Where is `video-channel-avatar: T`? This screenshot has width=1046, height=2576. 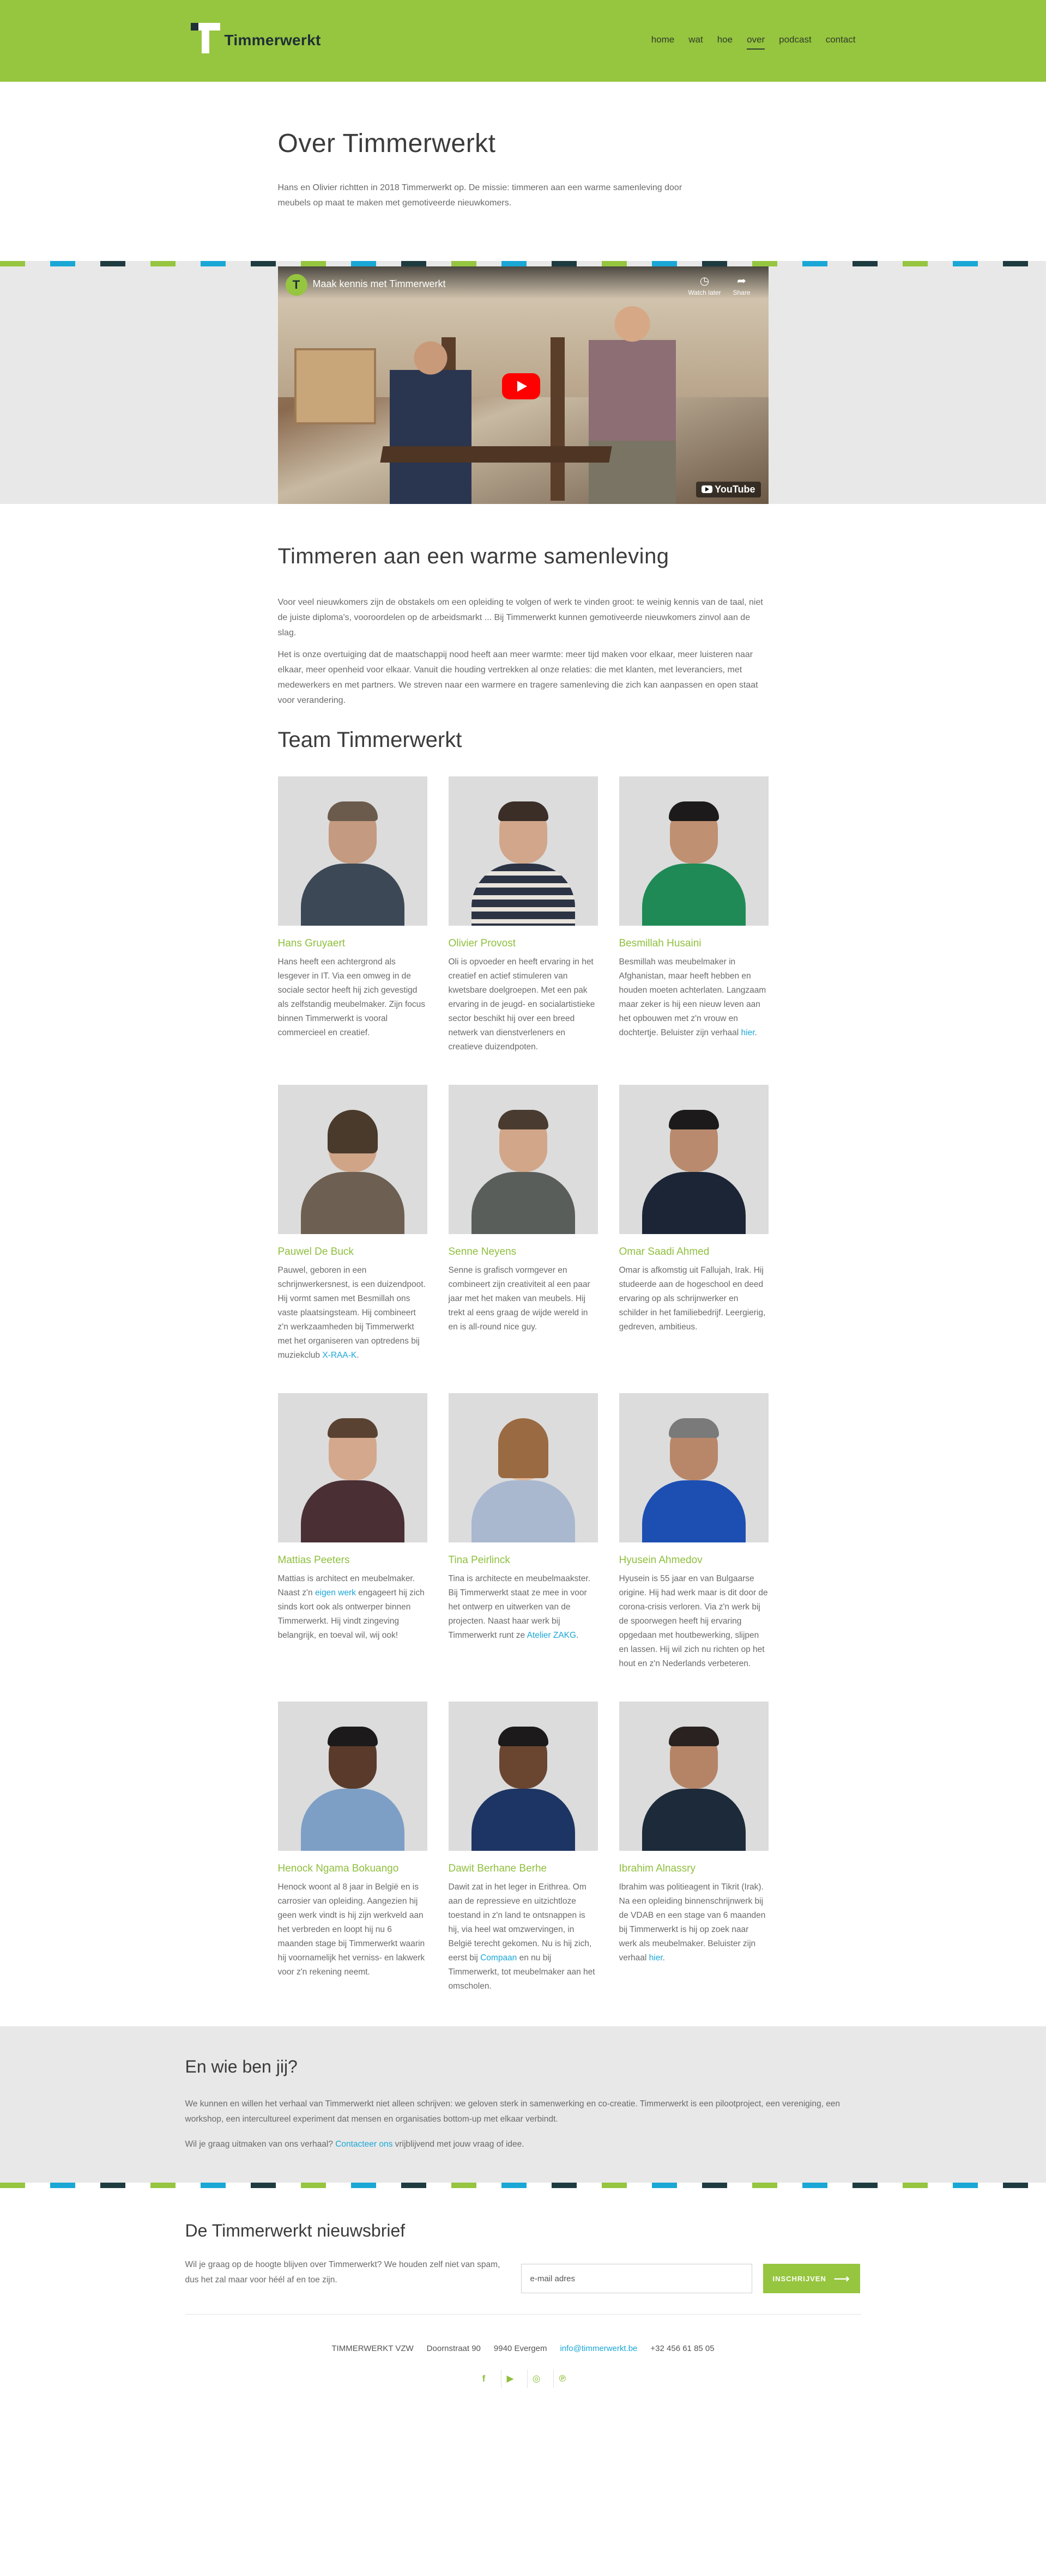
video-channel-avatar: T is located at coordinates (296, 285).